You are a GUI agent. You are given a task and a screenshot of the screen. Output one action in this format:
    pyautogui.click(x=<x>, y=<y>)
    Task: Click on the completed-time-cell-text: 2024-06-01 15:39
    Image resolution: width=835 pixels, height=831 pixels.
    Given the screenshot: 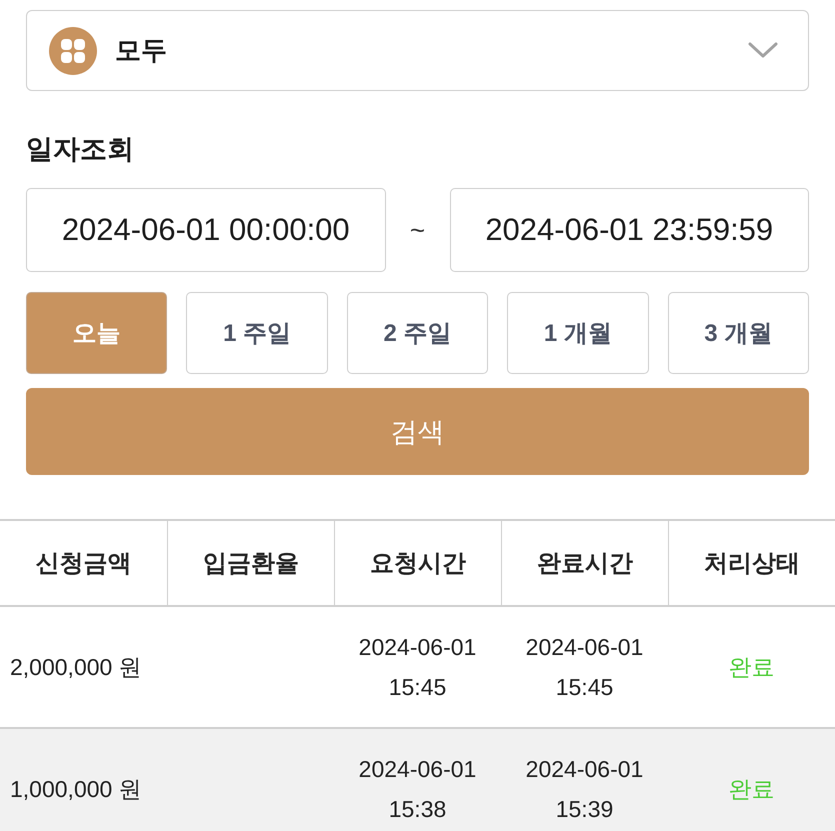 What is the action you would take?
    pyautogui.click(x=584, y=789)
    